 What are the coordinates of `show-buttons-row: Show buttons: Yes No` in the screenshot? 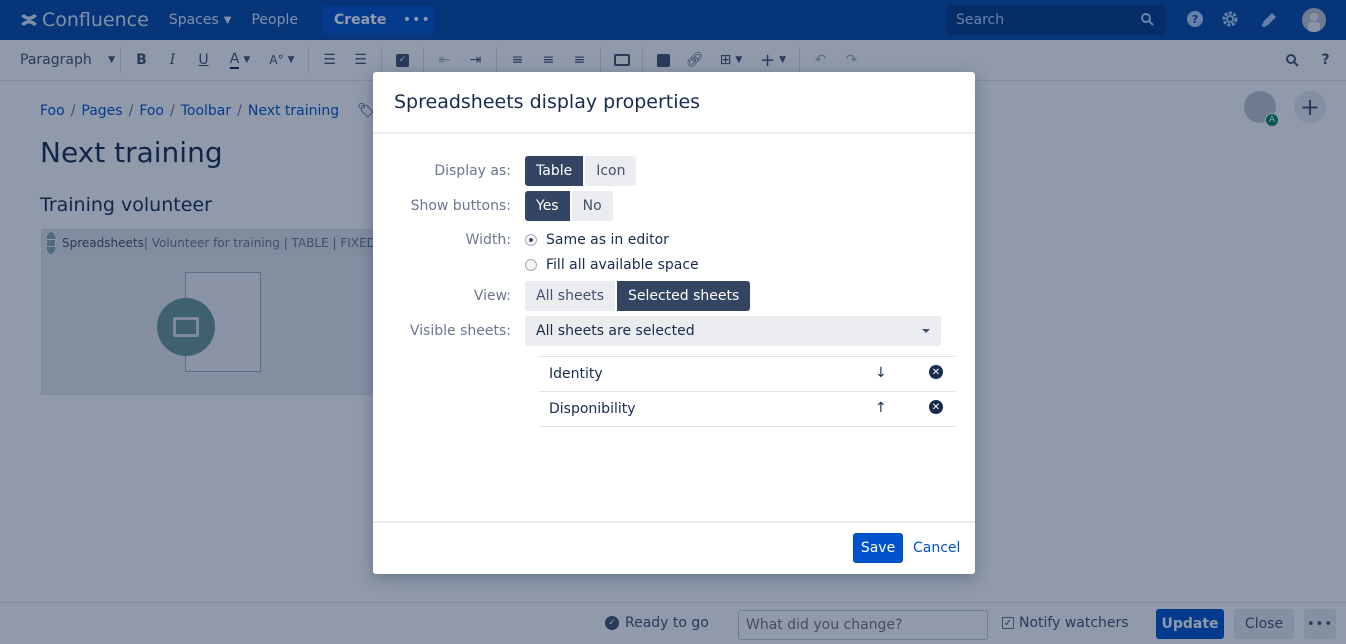 It's located at (493, 206).